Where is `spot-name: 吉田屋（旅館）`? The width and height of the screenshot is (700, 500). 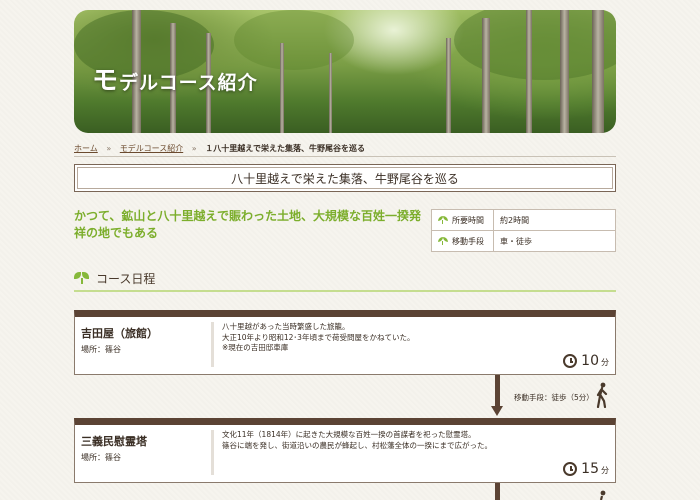 spot-name: 吉田屋（旅館） is located at coordinates (119, 333).